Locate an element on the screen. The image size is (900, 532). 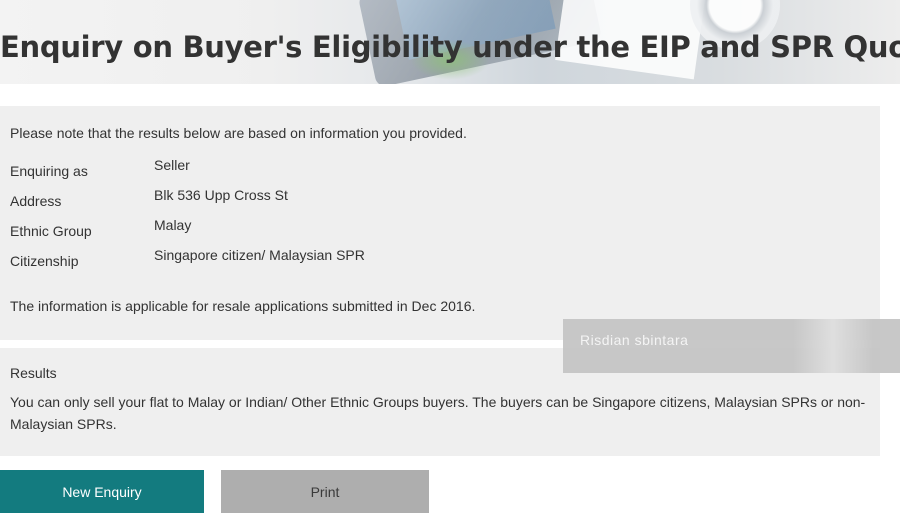
overlay-blur is located at coordinates (833, 346).